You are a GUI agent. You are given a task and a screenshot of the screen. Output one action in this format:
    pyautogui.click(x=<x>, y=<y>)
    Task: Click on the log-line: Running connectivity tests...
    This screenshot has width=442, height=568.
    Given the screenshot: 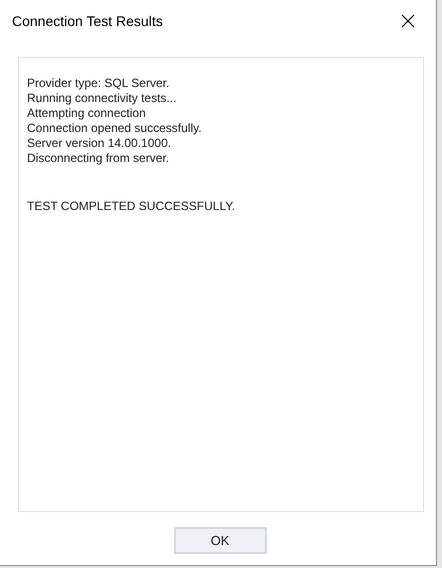 What is the action you would take?
    pyautogui.click(x=101, y=98)
    